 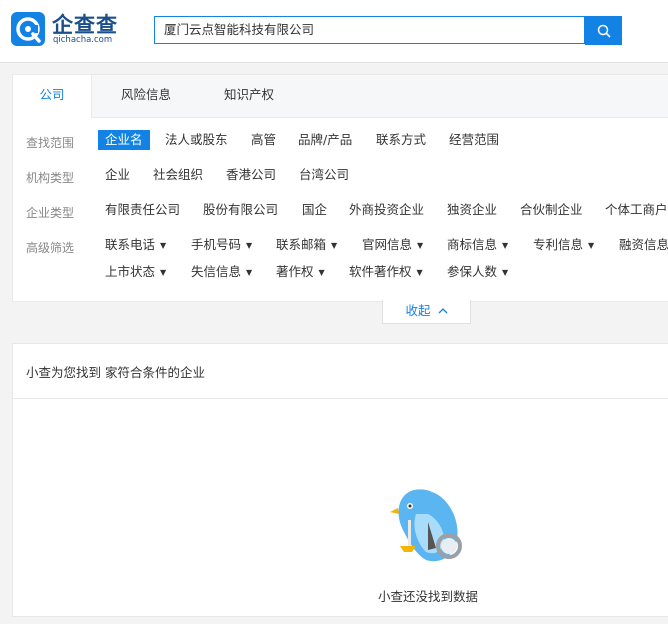 What do you see at coordinates (325, 140) in the screenshot?
I see `scope-option-brand: 品牌/产品` at bounding box center [325, 140].